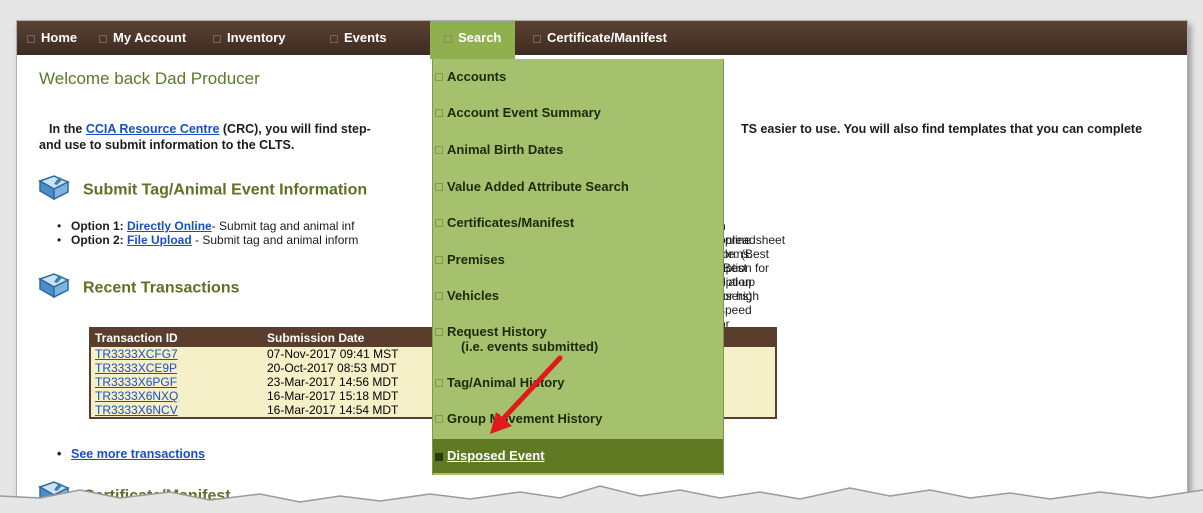 The height and width of the screenshot is (513, 1203). Describe the element at coordinates (601, 499) in the screenshot. I see `torn-edge-decoration` at that location.